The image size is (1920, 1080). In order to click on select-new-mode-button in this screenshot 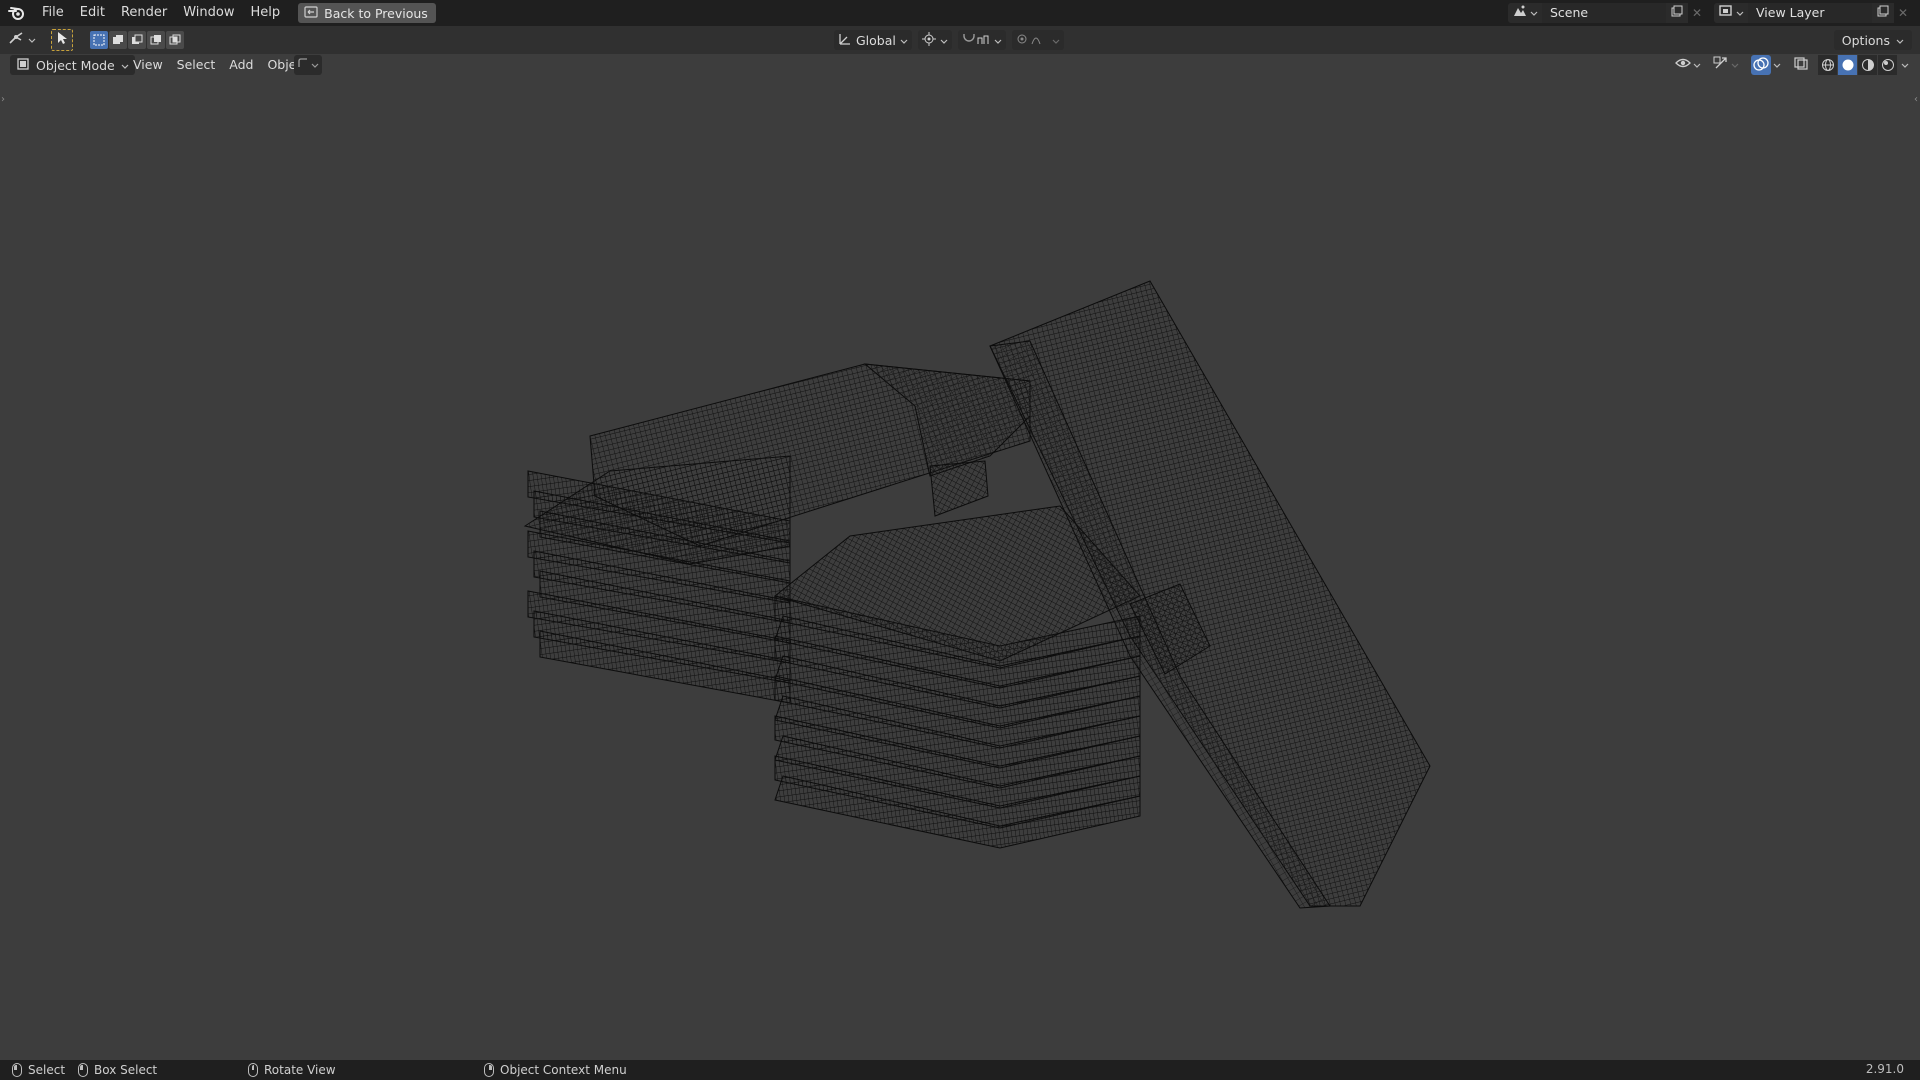, I will do `click(99, 40)`.